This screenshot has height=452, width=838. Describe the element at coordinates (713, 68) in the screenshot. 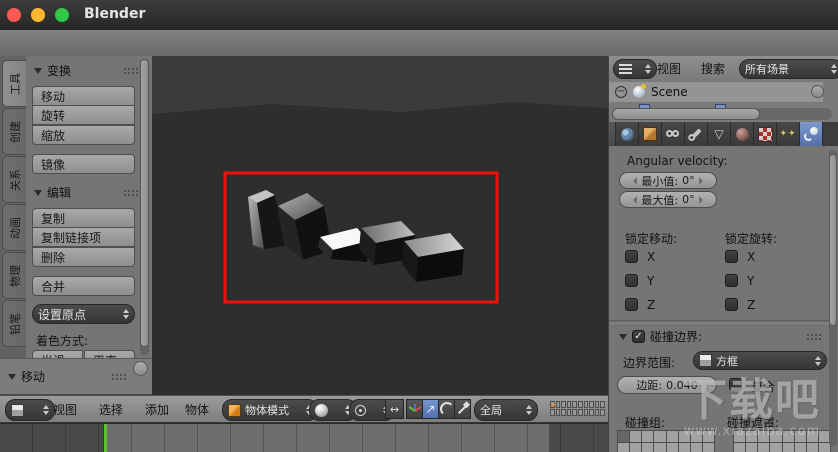

I see `outliner-menu-search: 搜索` at that location.